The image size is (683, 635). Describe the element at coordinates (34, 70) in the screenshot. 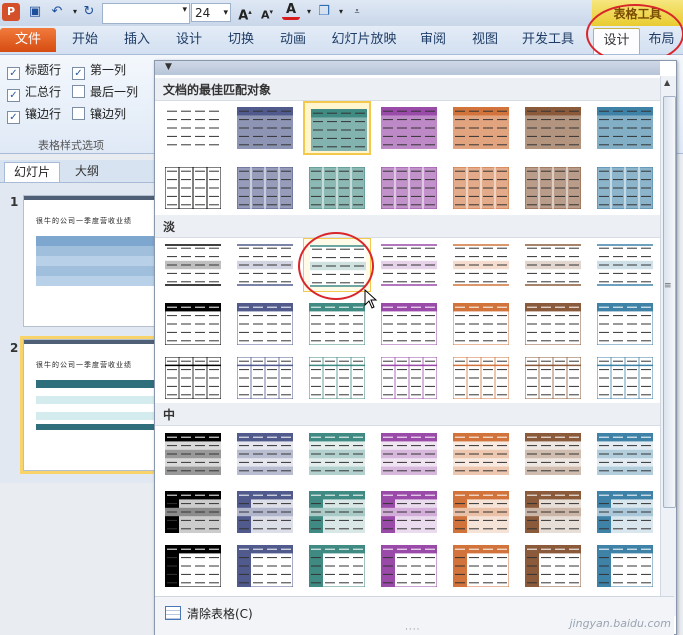

I see `header-row-checkbox: ✓ 标题行` at that location.